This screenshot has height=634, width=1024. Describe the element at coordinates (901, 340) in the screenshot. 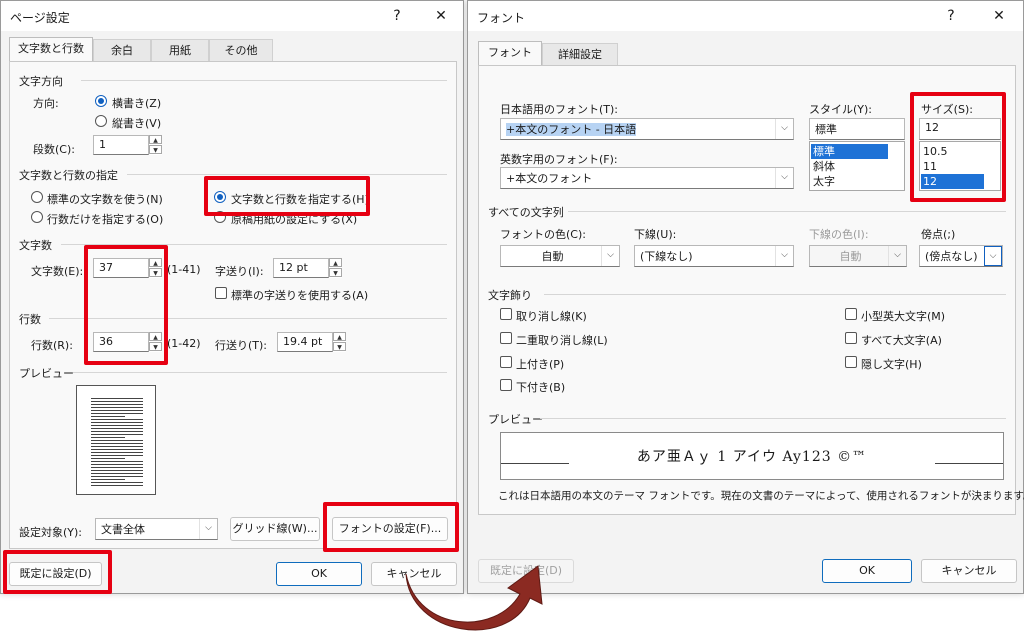

I see `all-caps-label: すべて大文字(A)` at that location.